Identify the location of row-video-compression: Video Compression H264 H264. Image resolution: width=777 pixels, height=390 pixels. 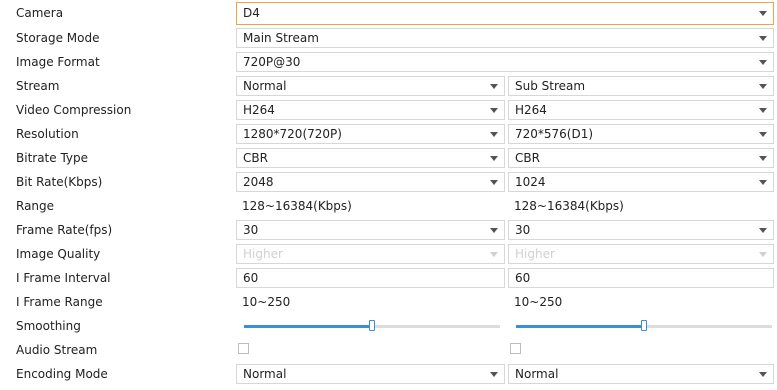
(388, 110).